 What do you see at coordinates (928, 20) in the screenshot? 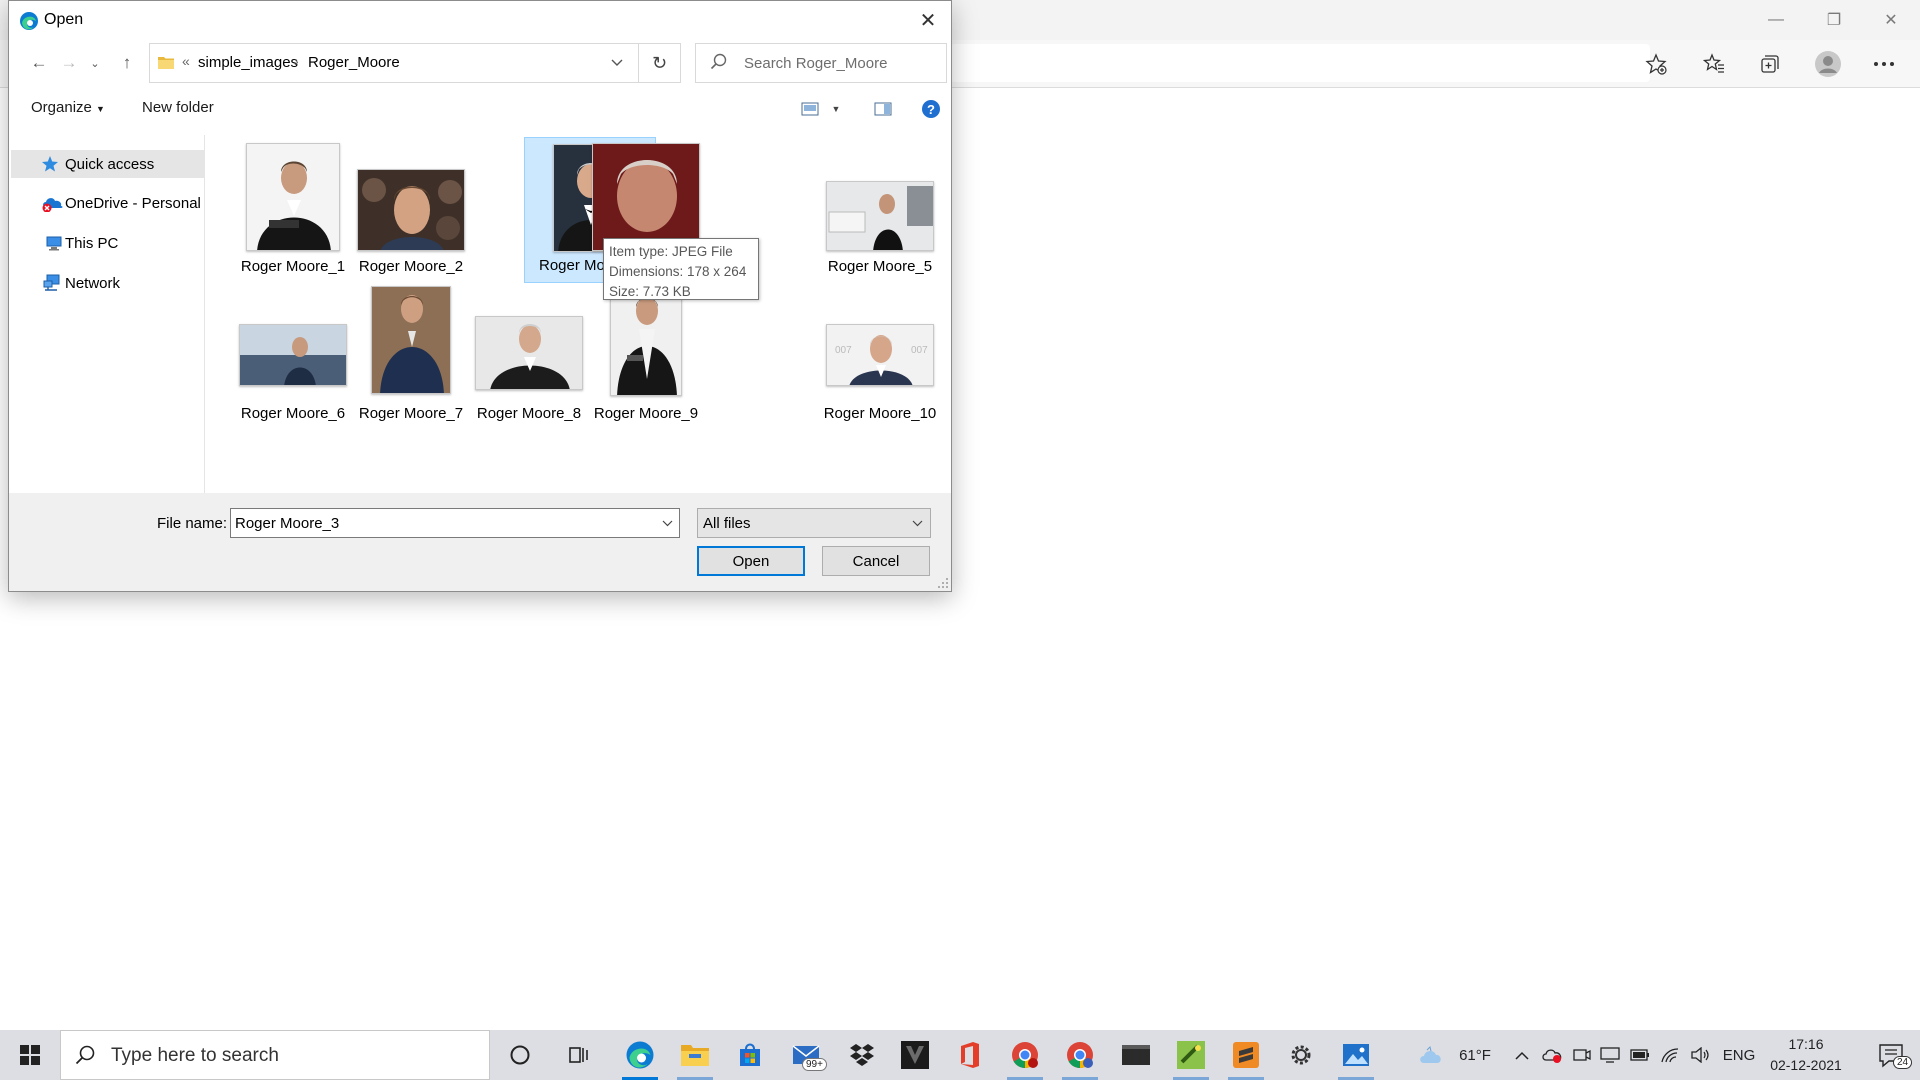
I see `close-dialog-icon: ✕` at bounding box center [928, 20].